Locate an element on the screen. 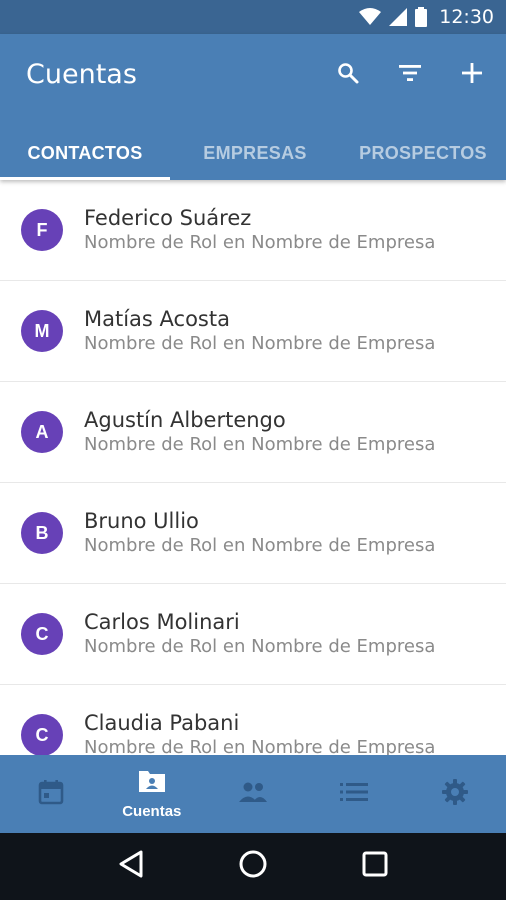 This screenshot has width=506, height=900. avatar: B is located at coordinates (42, 533).